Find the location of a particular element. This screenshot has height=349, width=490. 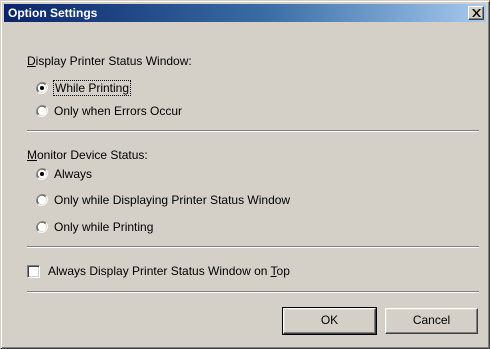

window-title: Option Settings is located at coordinates (53, 13).